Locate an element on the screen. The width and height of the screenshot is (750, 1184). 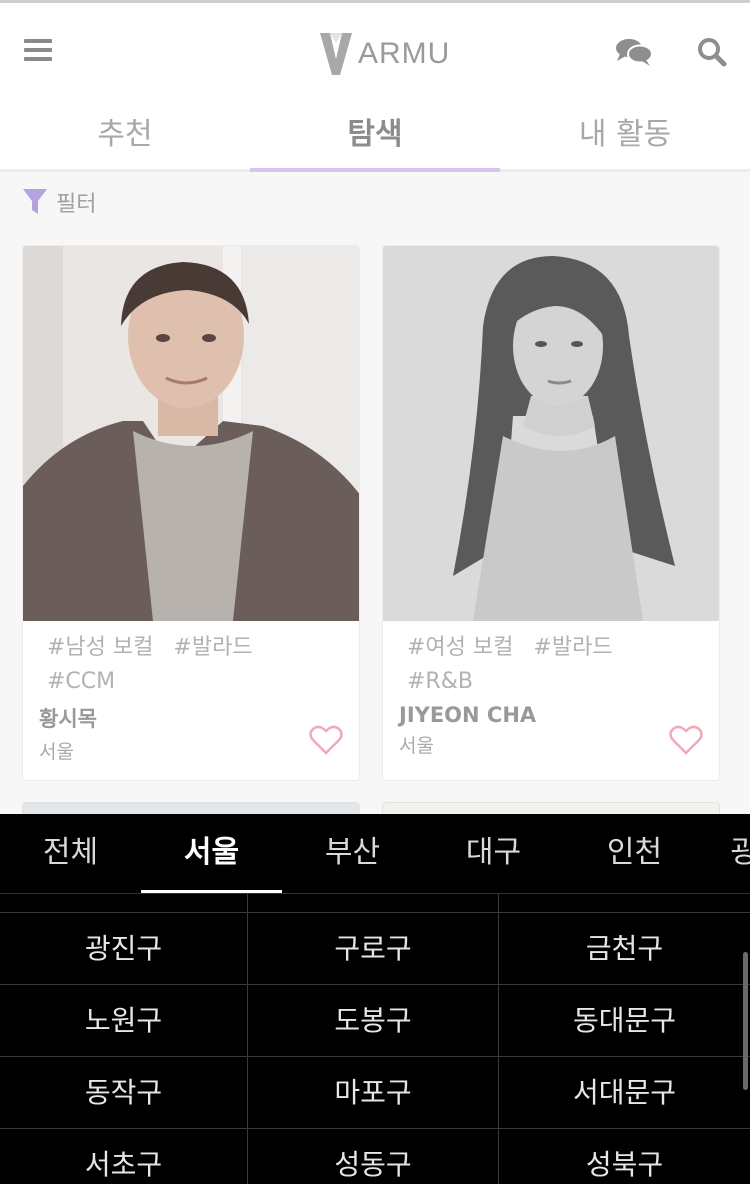
tag: #여성 보컬 is located at coordinates (460, 647).